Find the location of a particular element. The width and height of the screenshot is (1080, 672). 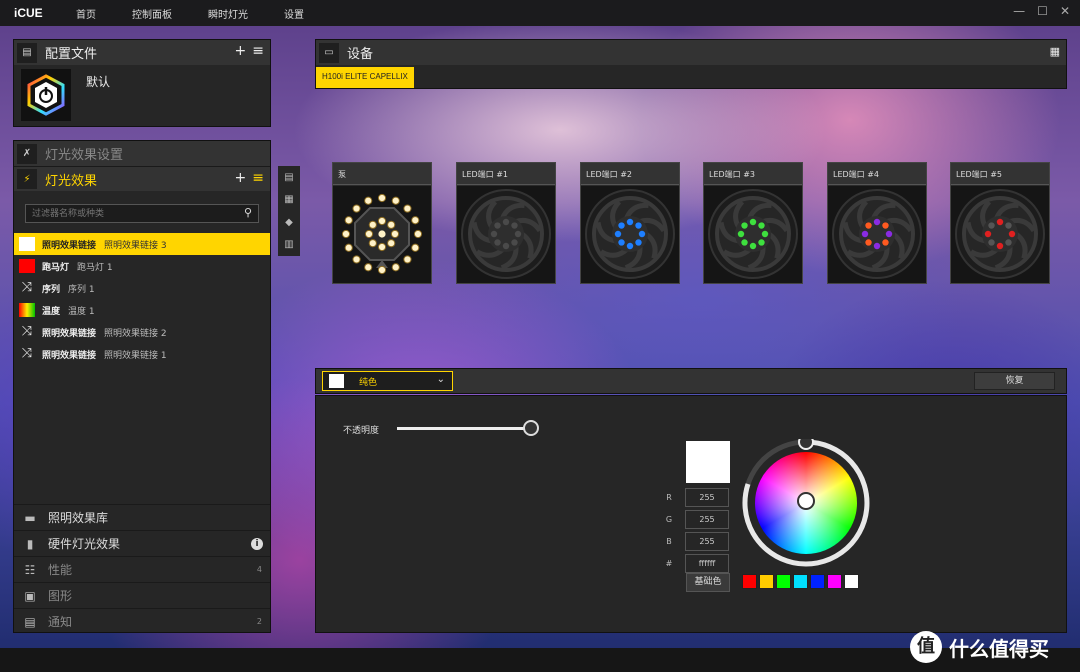

opacity-slider-handle is located at coordinates (531, 428).